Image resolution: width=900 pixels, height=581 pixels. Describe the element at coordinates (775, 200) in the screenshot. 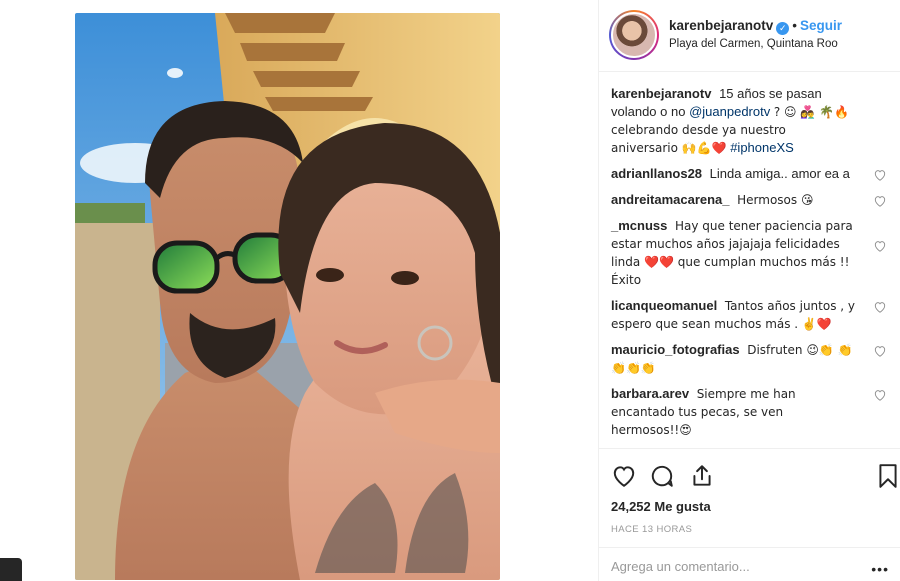

I see `comment-text: Hermosos 😘` at that location.